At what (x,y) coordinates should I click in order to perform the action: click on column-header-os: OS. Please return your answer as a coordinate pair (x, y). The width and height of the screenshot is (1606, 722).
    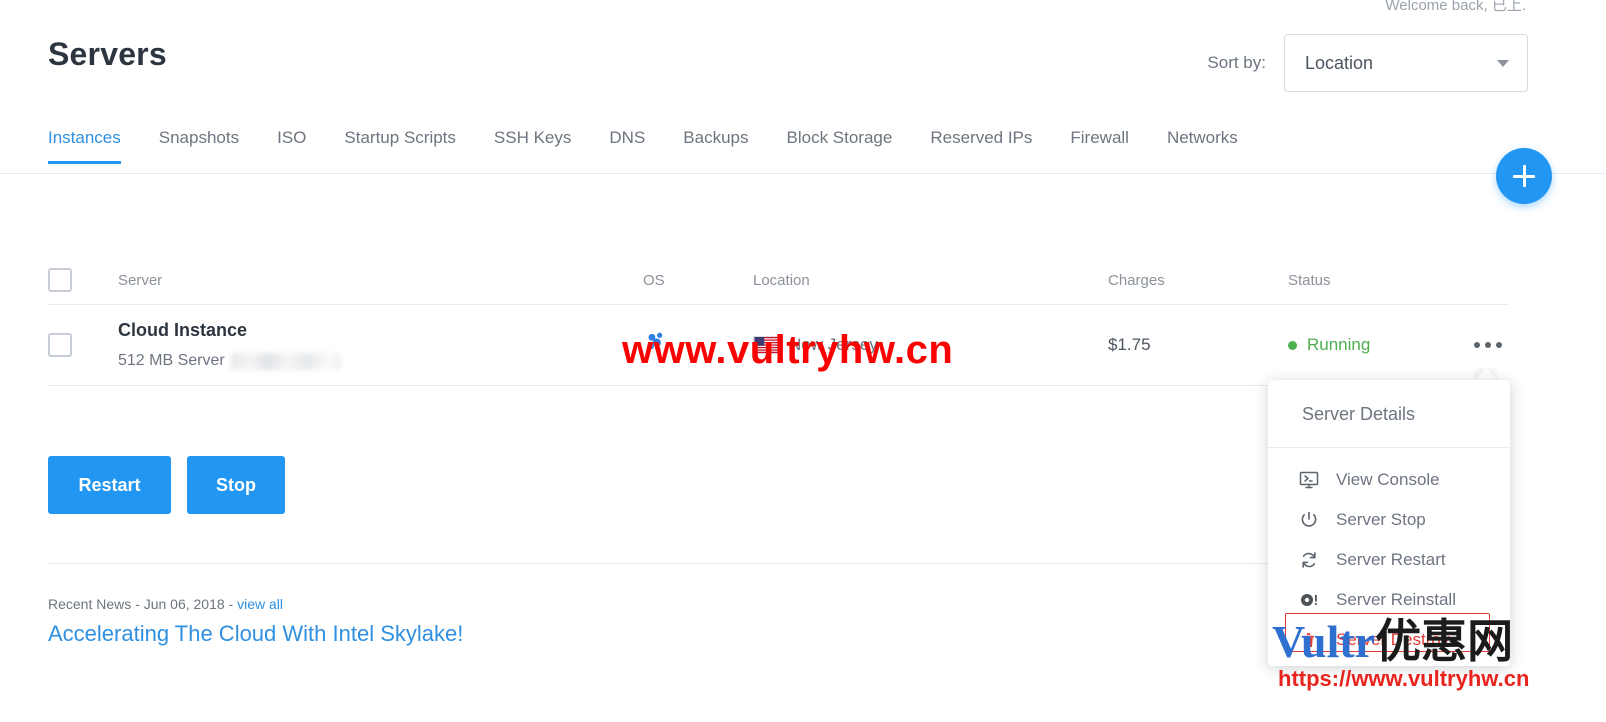
    Looking at the image, I should click on (698, 280).